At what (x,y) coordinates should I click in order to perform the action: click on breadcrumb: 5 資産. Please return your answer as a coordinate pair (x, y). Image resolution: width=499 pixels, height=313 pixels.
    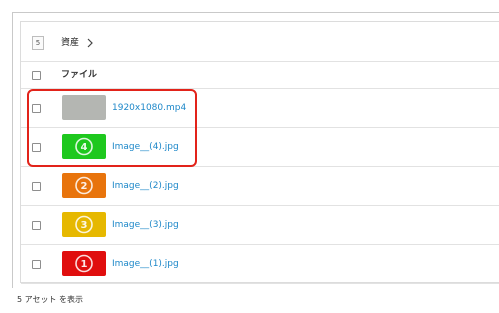
    Looking at the image, I should click on (260, 42).